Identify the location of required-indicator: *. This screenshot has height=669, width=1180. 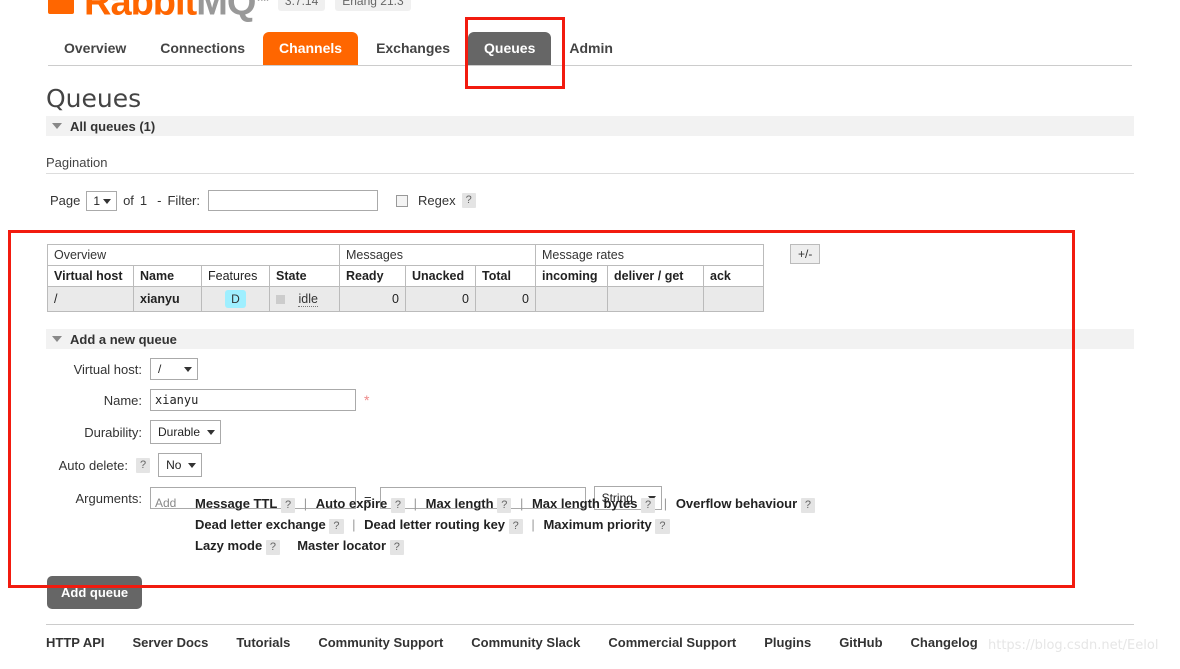
(367, 400).